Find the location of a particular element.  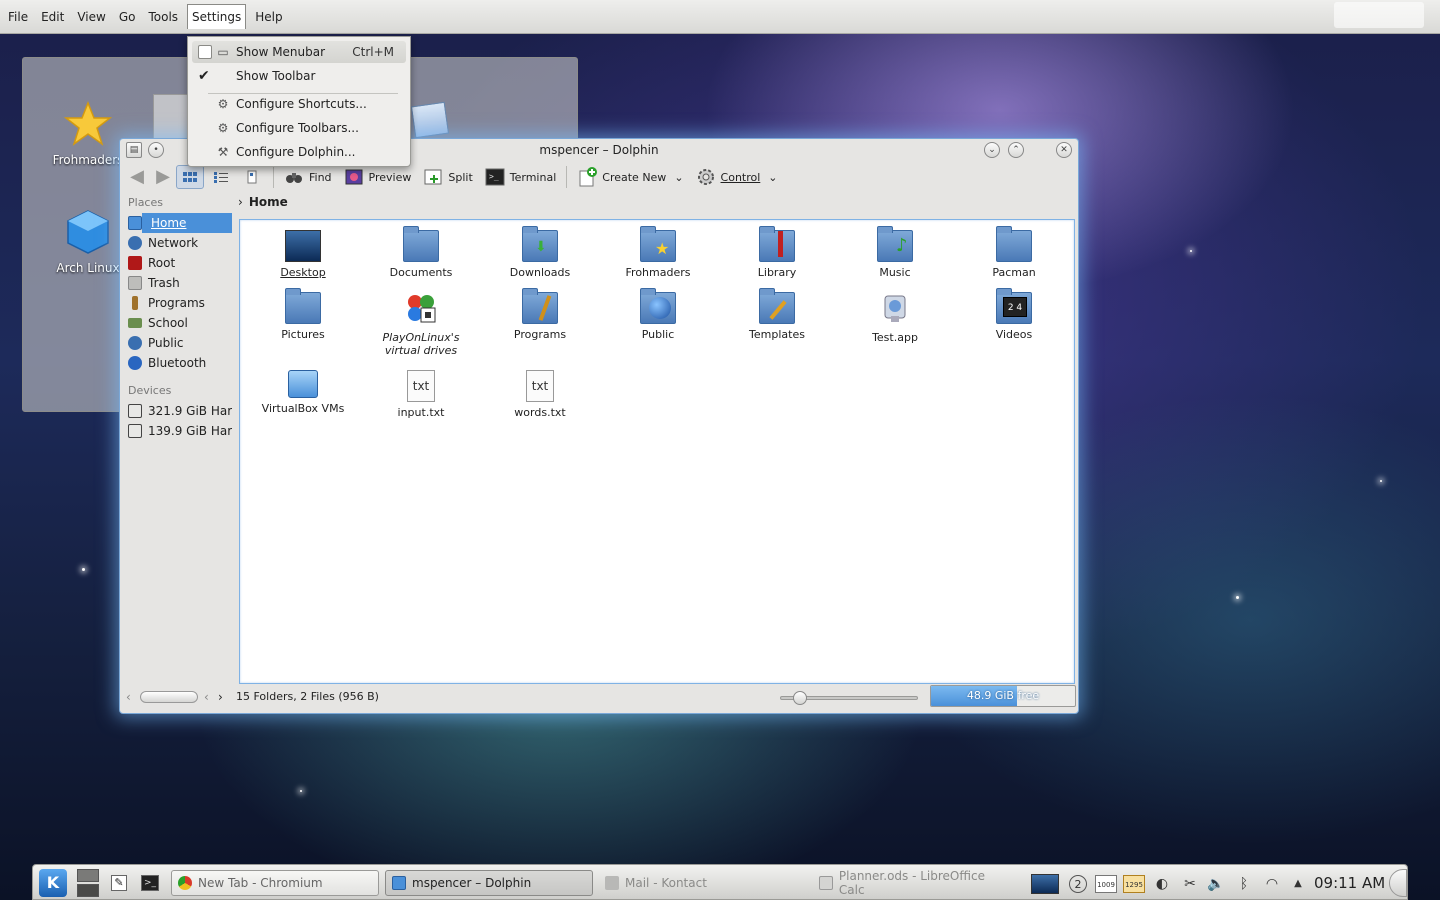

desktop-icon-frohmaders: Frohmaders is located at coordinates (88, 133).